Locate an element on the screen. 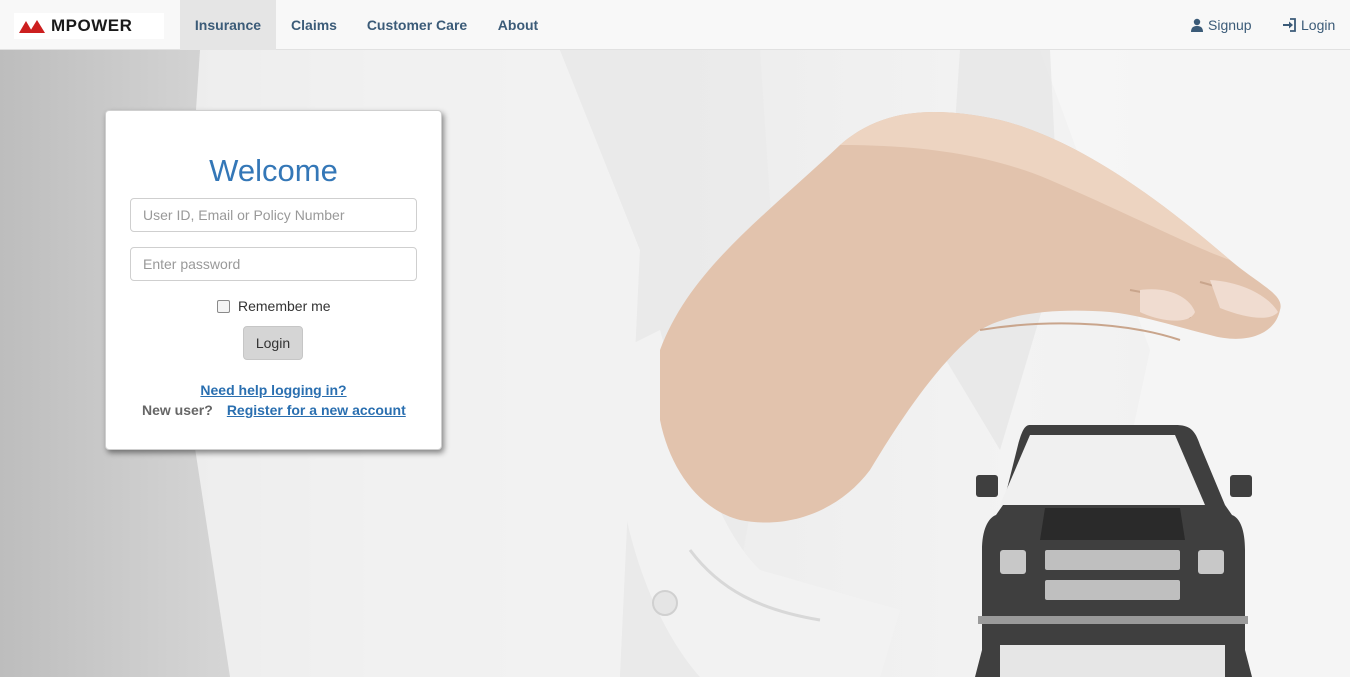 The width and height of the screenshot is (1350, 677). mountain-logo-icon is located at coordinates (32, 26).